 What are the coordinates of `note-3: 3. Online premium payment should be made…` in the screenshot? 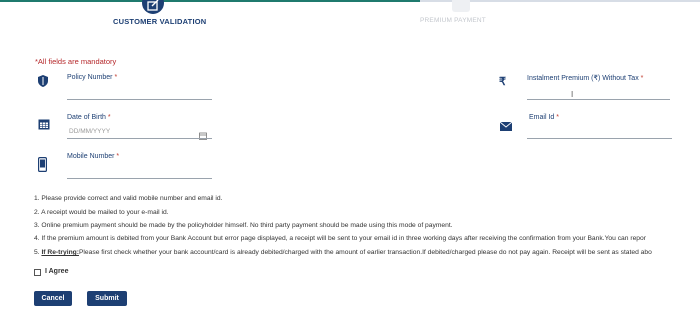 It's located at (243, 225).